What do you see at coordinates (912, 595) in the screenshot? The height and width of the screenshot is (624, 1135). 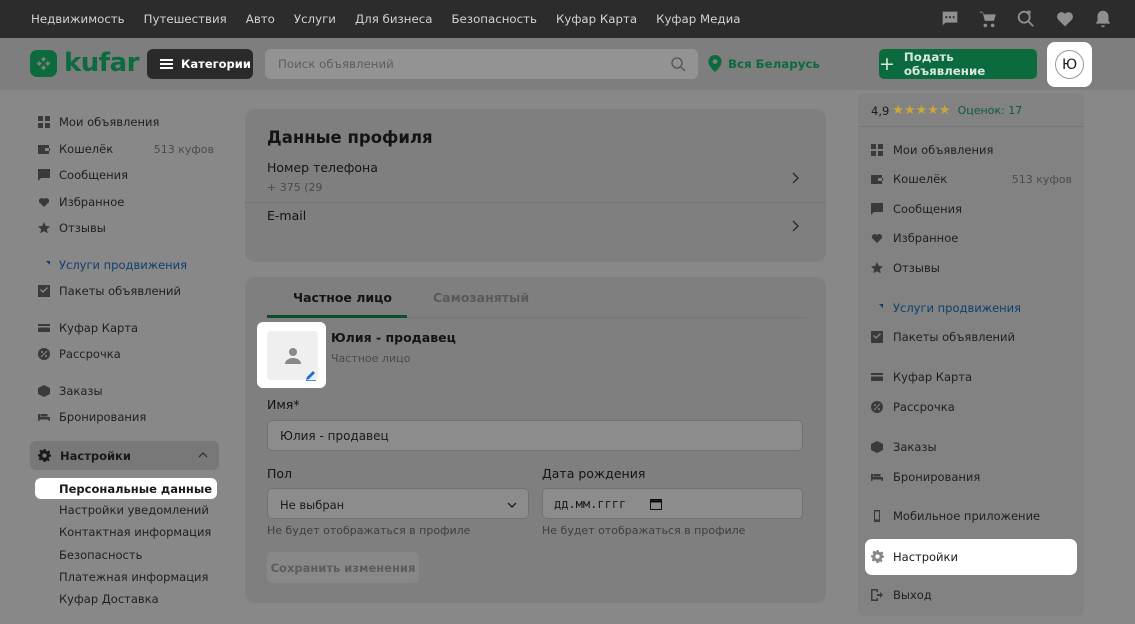 I see `menu-item-label: Выход` at bounding box center [912, 595].